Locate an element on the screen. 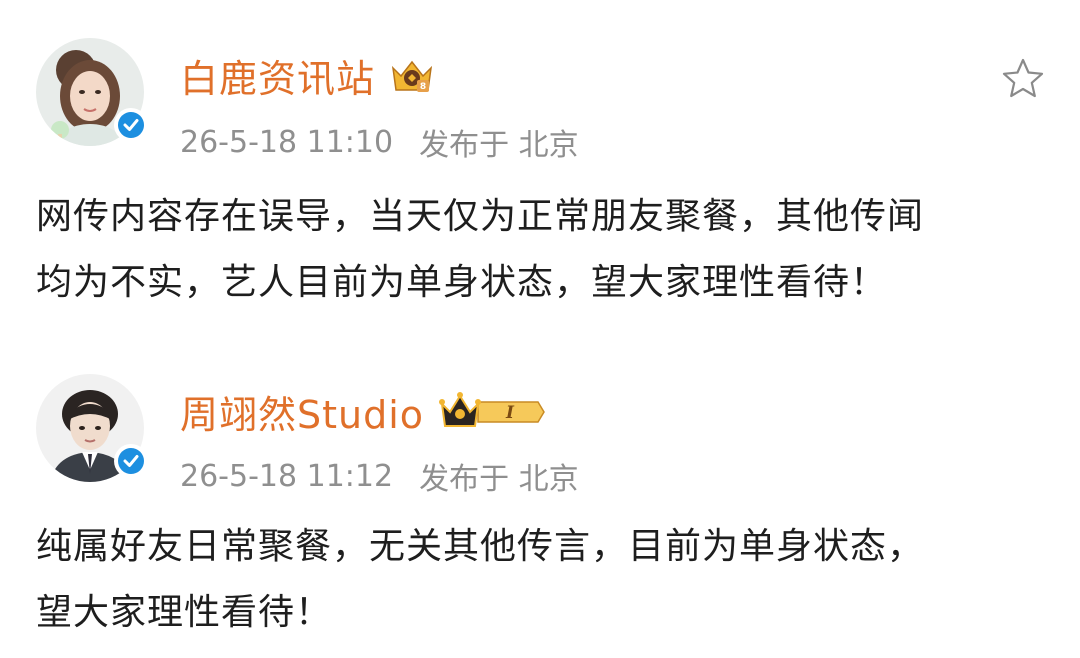 The width and height of the screenshot is (1080, 658). post-timestamp: 26-5-18 11:12 is located at coordinates (287, 476).